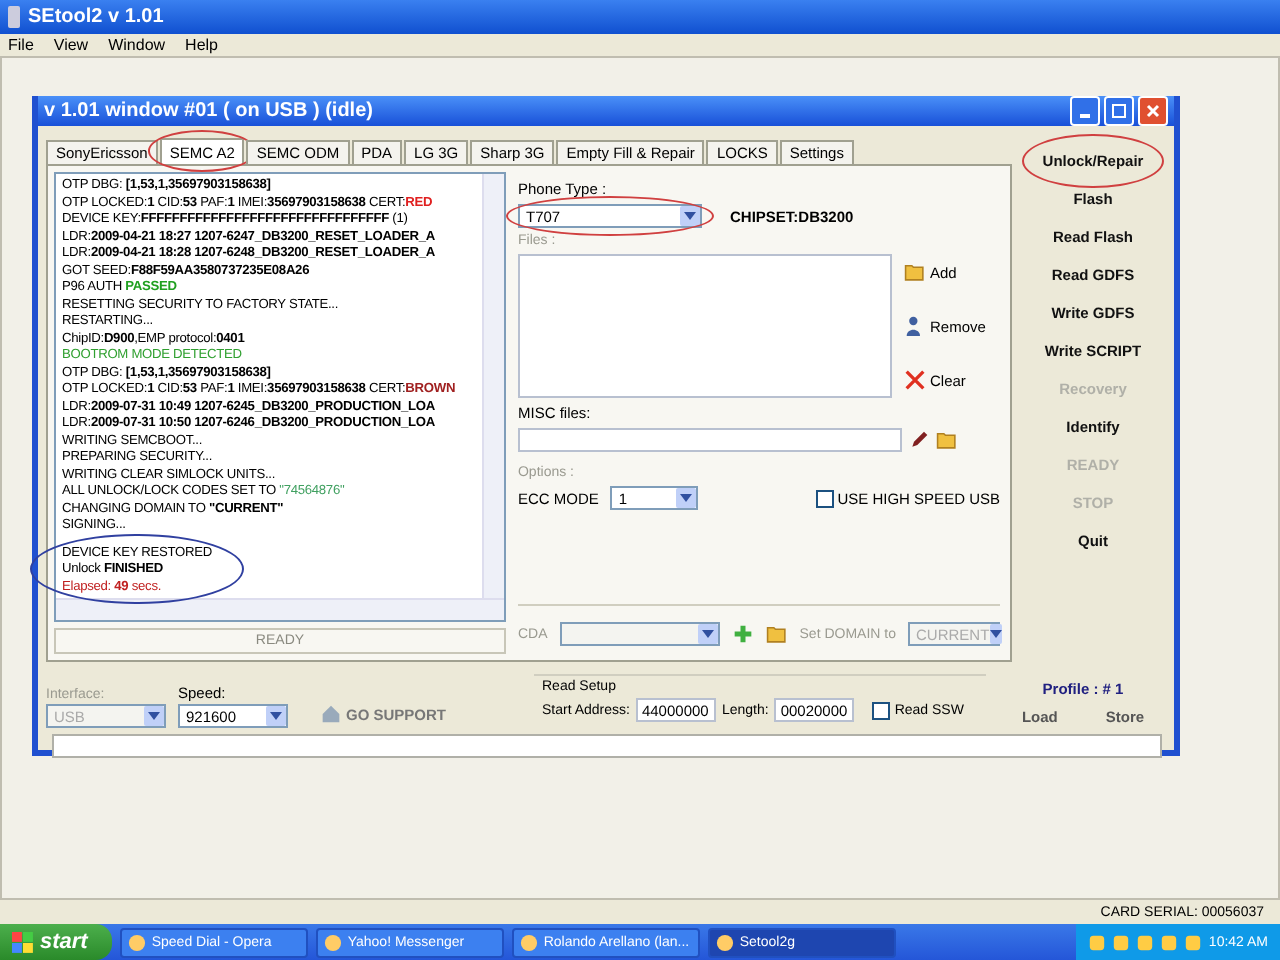 The height and width of the screenshot is (960, 1280). Describe the element at coordinates (23, 942) in the screenshot. I see `windows-flag-icon` at that location.